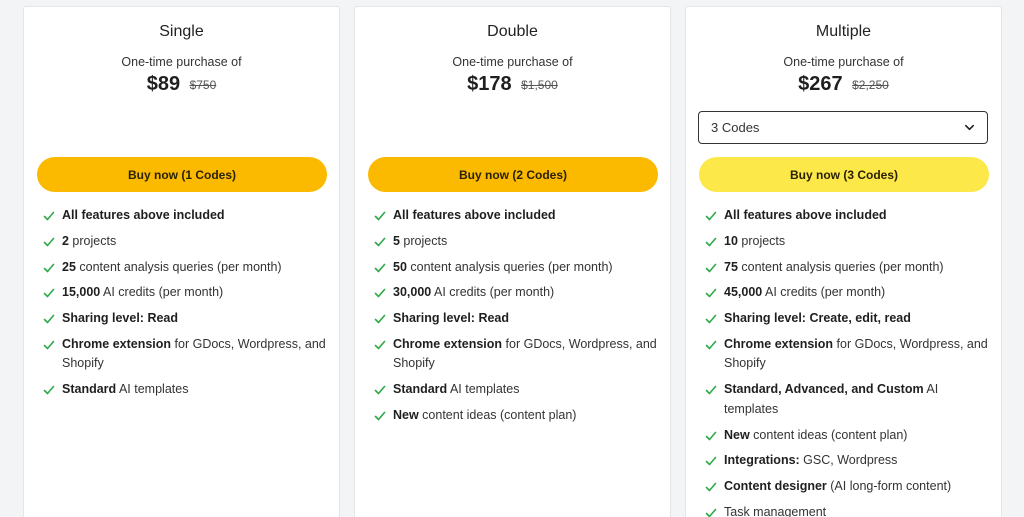 The width and height of the screenshot is (1024, 517). I want to click on feature-highlight: Standard, so click(89, 389).